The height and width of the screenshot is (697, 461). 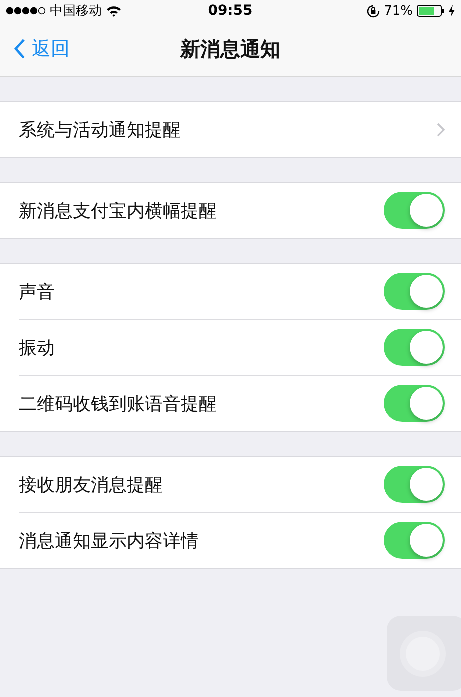 I want to click on signal-icon, so click(x=26, y=11).